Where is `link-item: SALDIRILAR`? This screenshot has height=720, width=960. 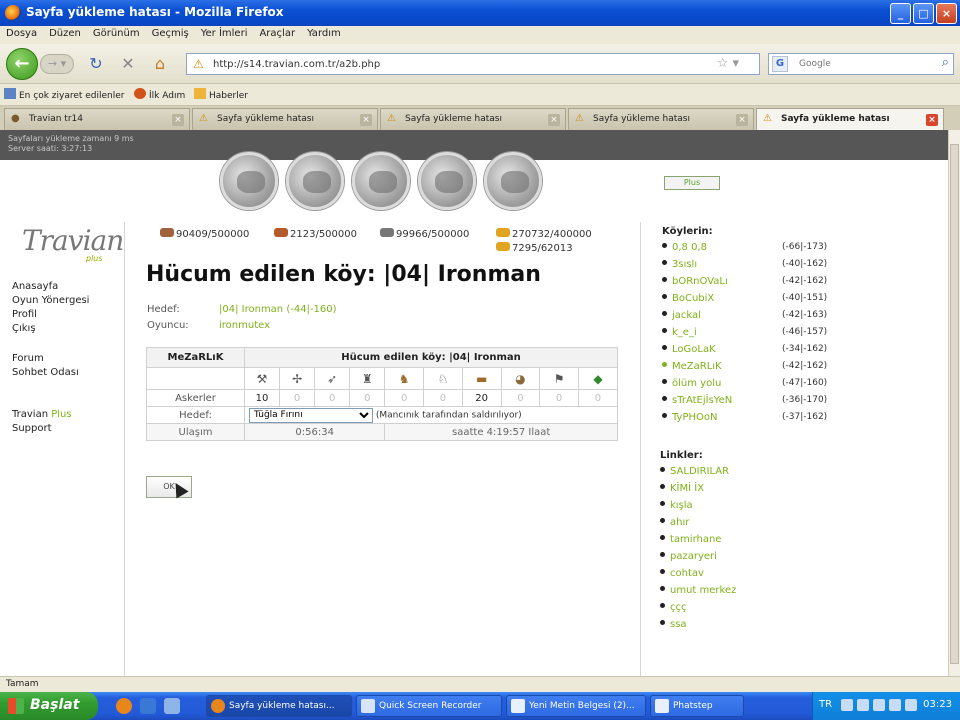
link-item: SALDIRILAR is located at coordinates (760, 474).